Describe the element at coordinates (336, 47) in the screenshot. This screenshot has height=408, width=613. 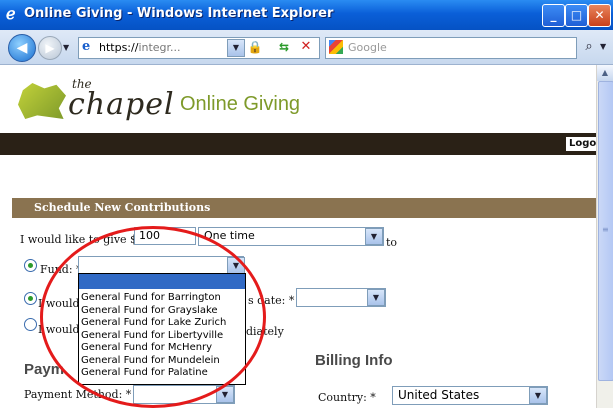
I see `google-icon` at that location.